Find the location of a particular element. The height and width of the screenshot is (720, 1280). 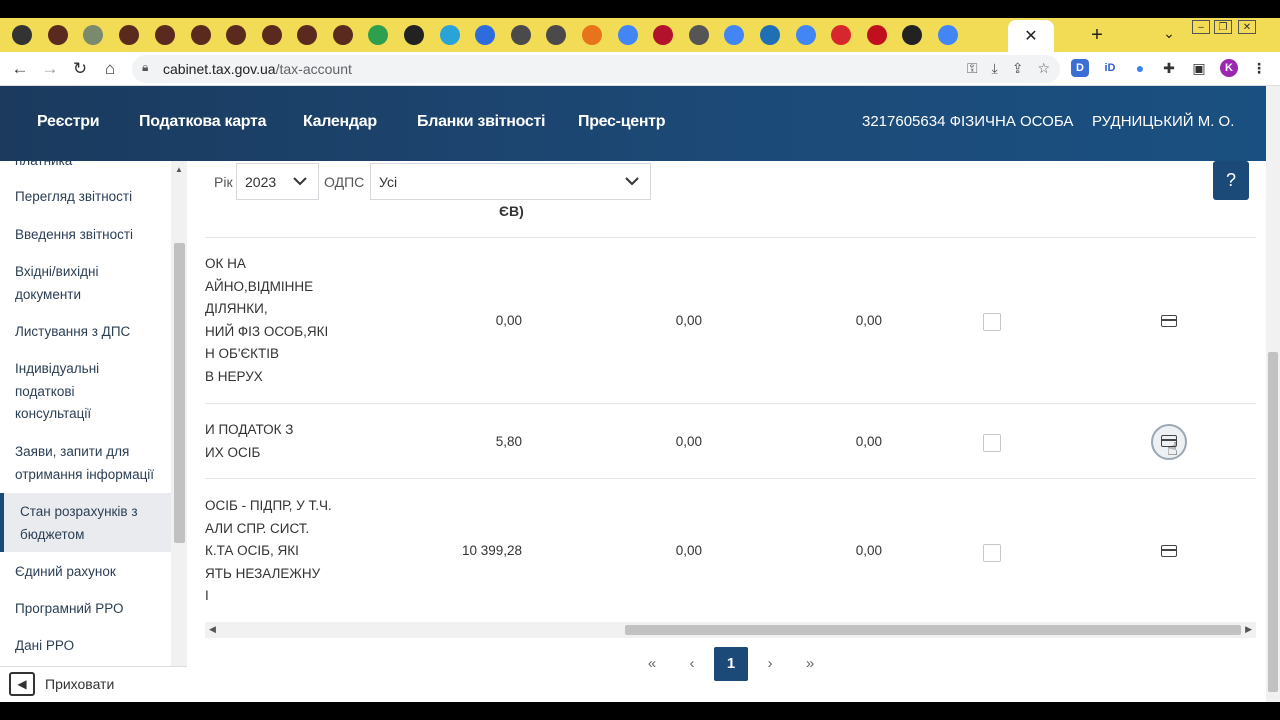

home-icon: ⌂ is located at coordinates (110, 69).